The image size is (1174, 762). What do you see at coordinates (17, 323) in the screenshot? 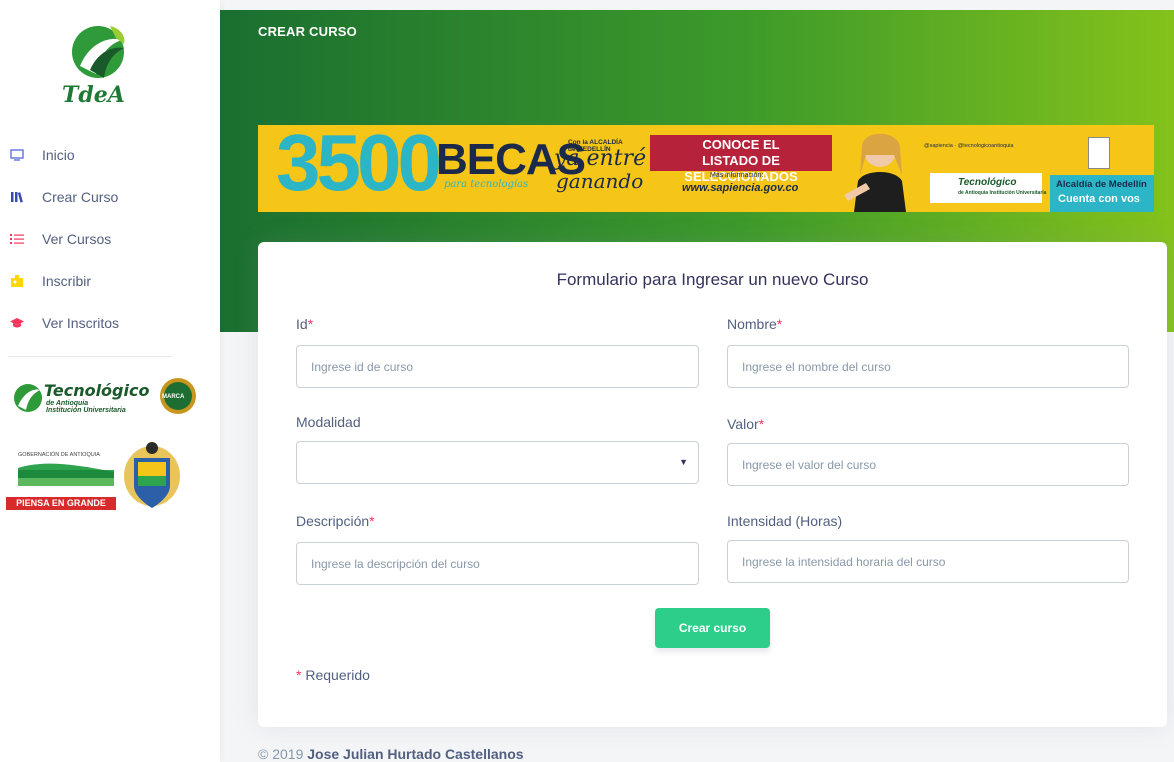
I see `graduation-cap-icon` at bounding box center [17, 323].